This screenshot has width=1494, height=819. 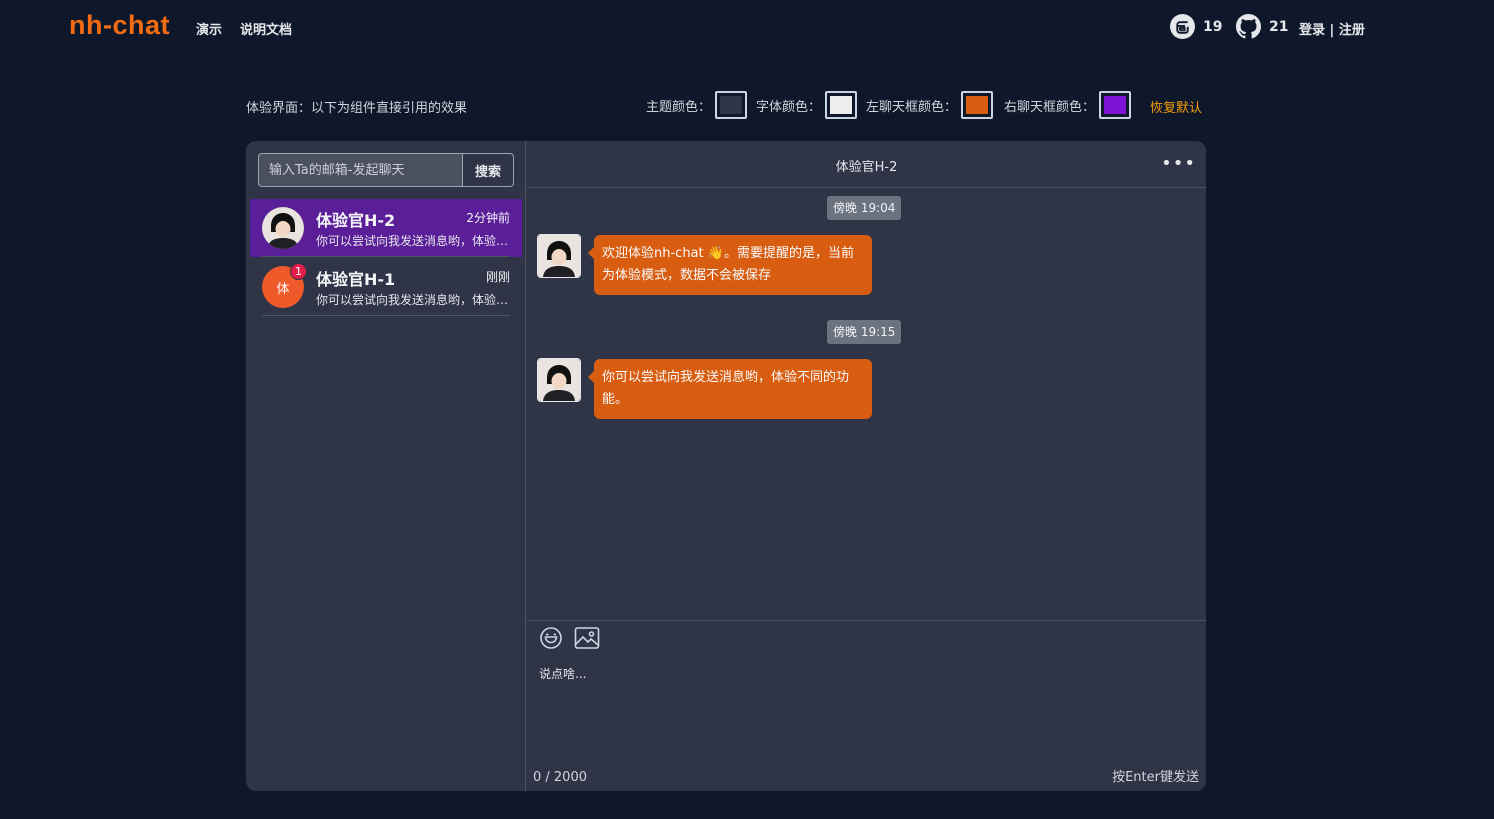 What do you see at coordinates (1196, 26) in the screenshot?
I see `gitee-stars: 19` at bounding box center [1196, 26].